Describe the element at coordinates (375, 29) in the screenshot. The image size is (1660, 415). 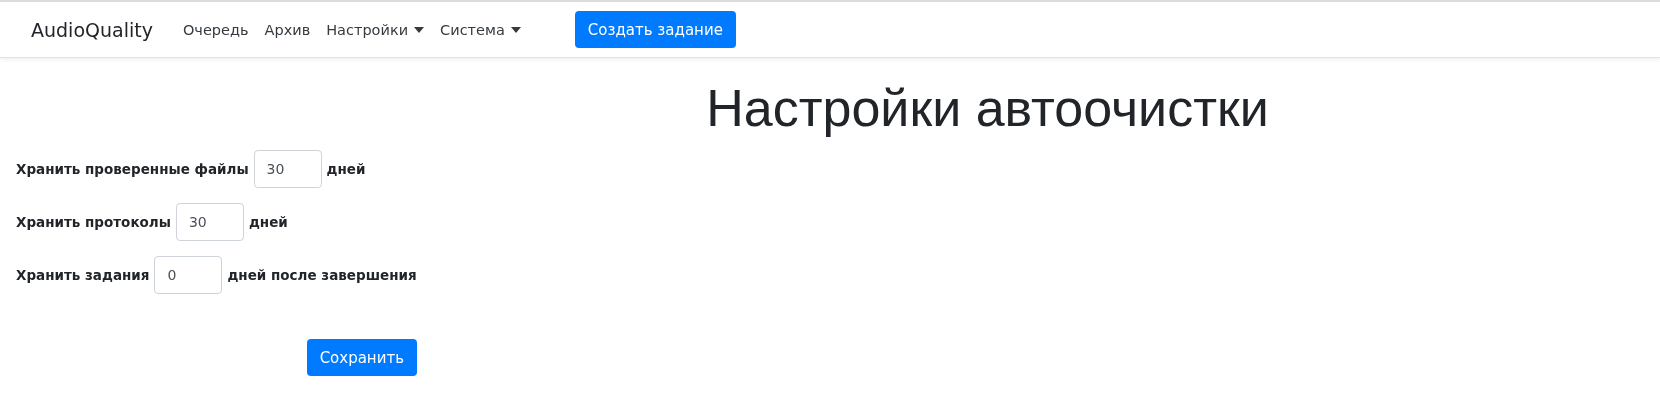
I see `nav-dropdown: Настройки` at that location.